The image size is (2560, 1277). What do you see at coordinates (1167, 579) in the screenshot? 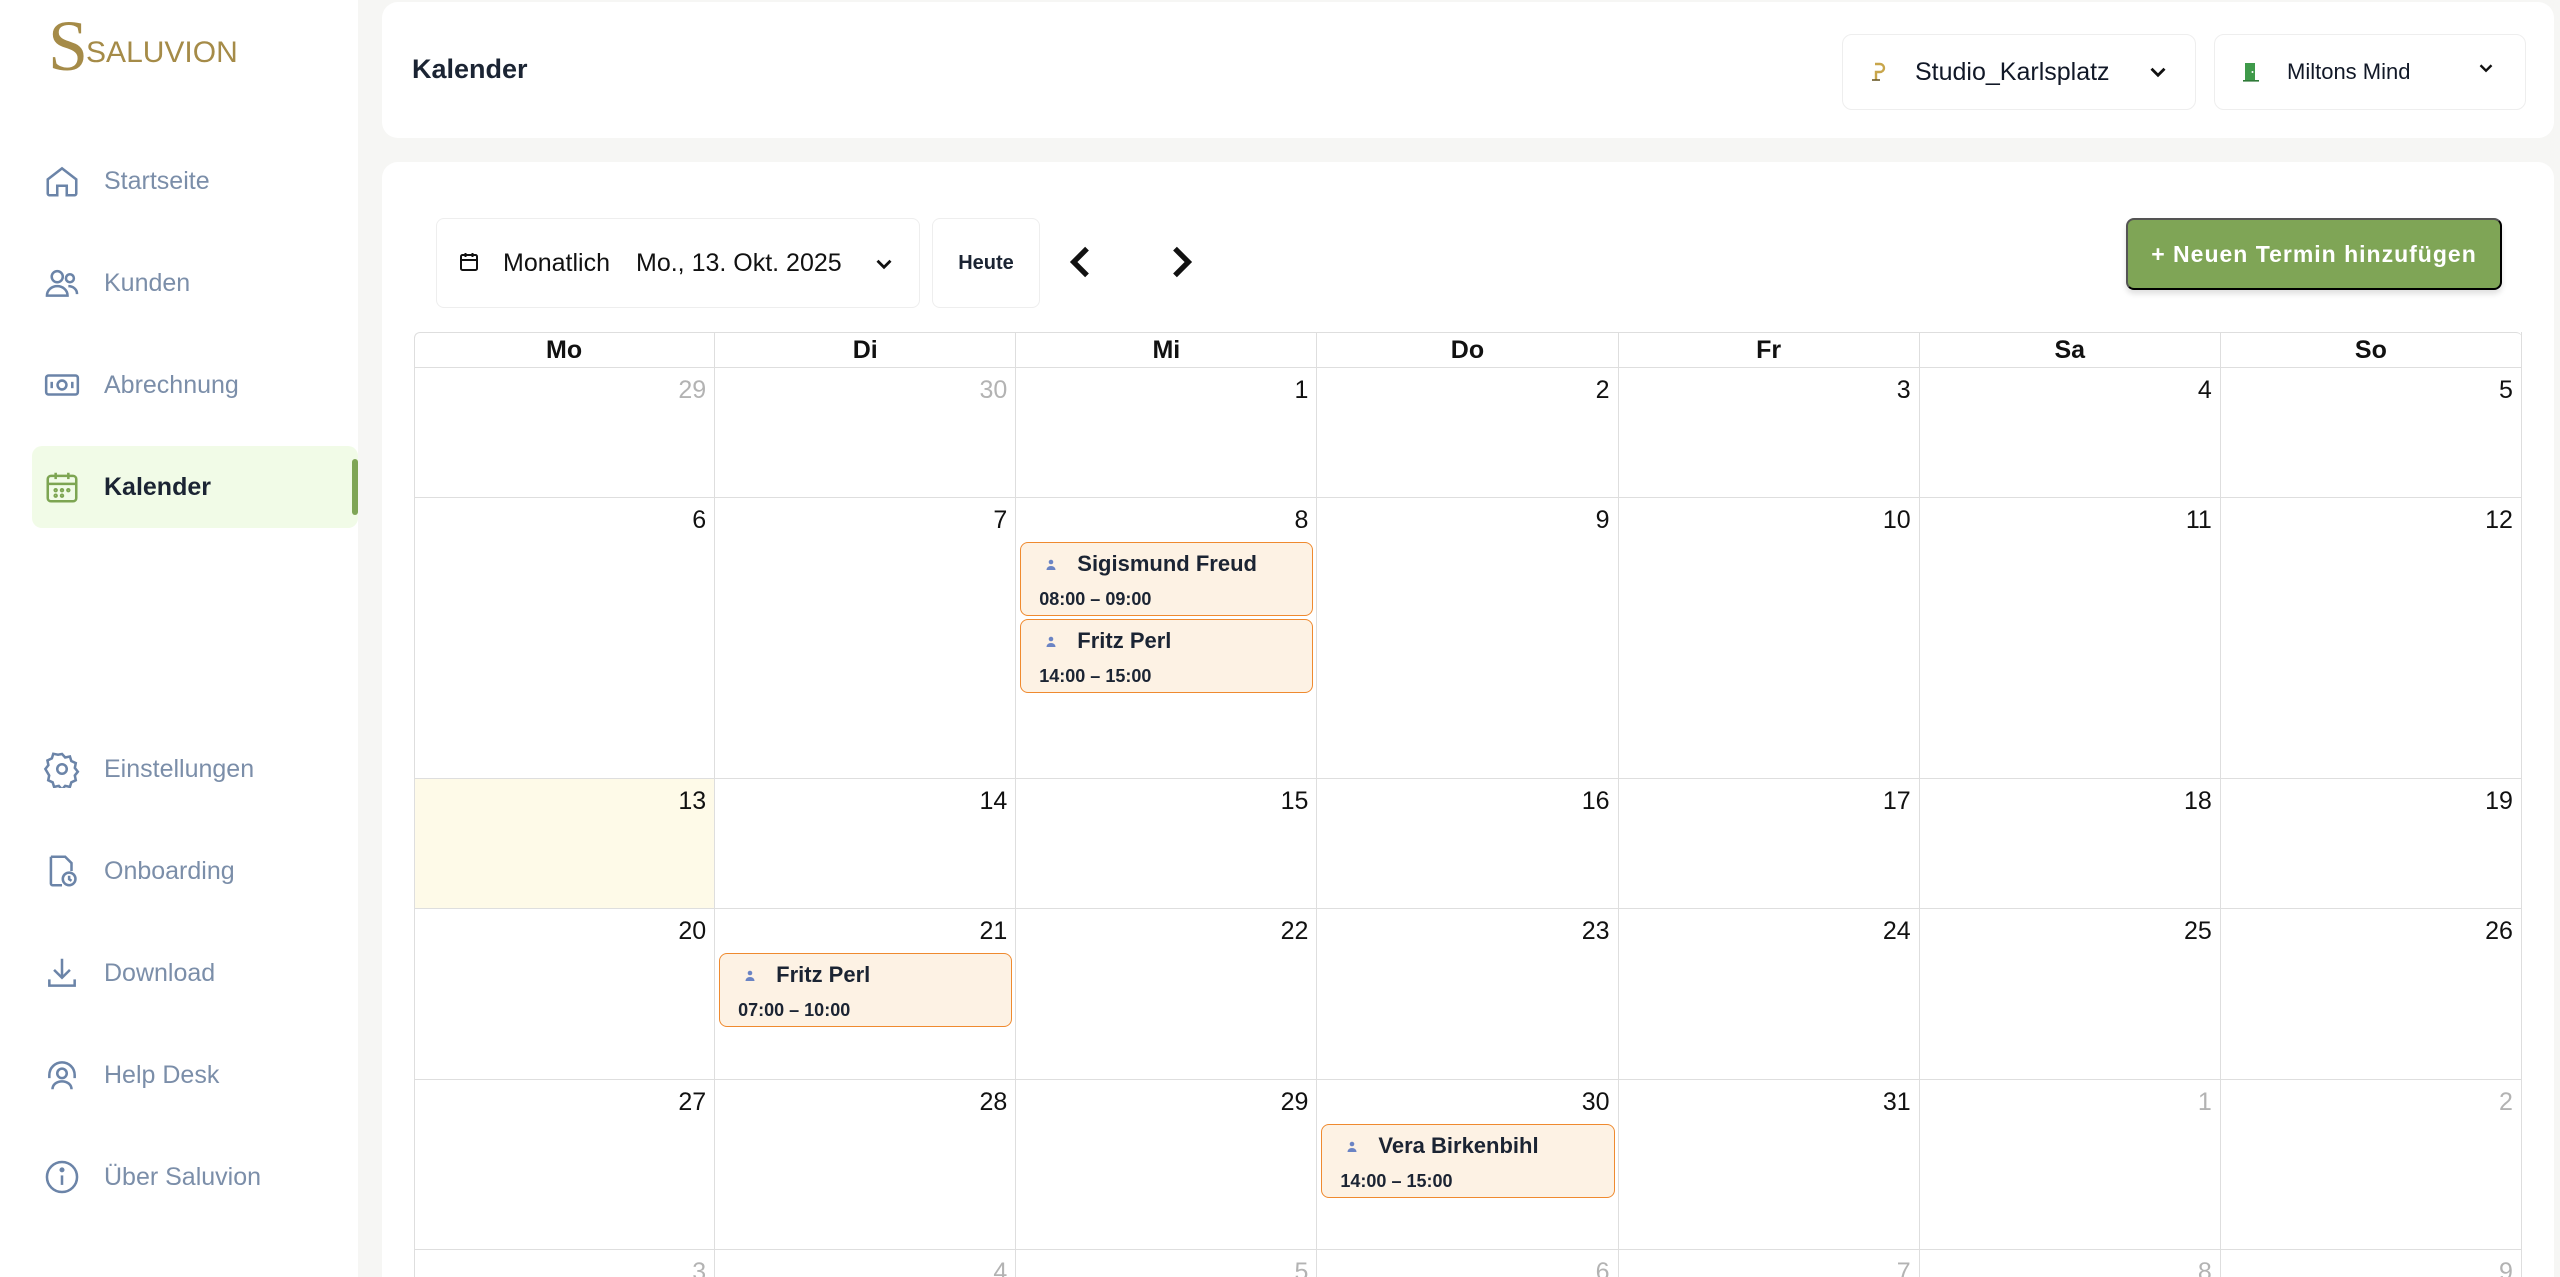
I see `appointment-event: Sigismund Freud 08:00 – 09:00` at bounding box center [1167, 579].